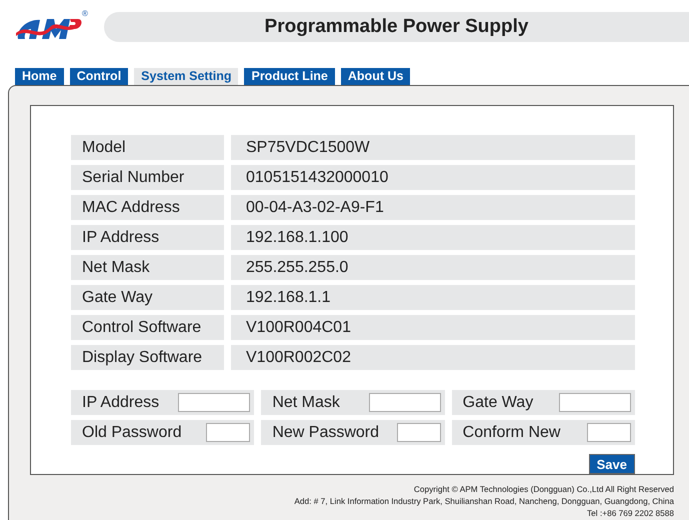 The height and width of the screenshot is (520, 689). Describe the element at coordinates (433, 237) in the screenshot. I see `info-value: 192.168.1.100` at that location.